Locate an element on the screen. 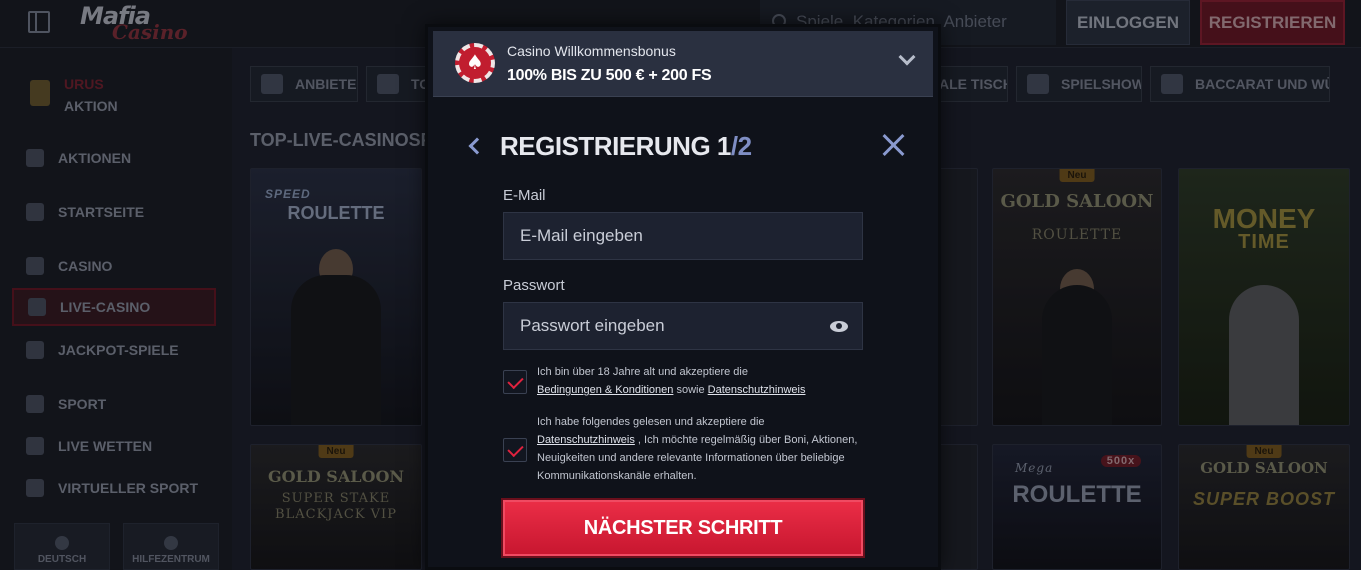  step-total: 2 is located at coordinates (744, 146).